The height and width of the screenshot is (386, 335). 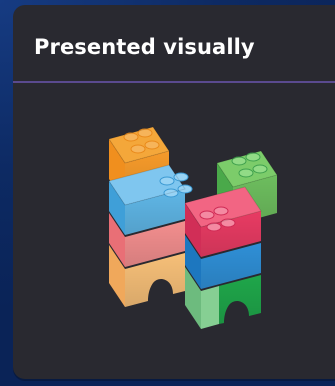 What do you see at coordinates (144, 47) in the screenshot?
I see `card-title: Presented visually` at bounding box center [144, 47].